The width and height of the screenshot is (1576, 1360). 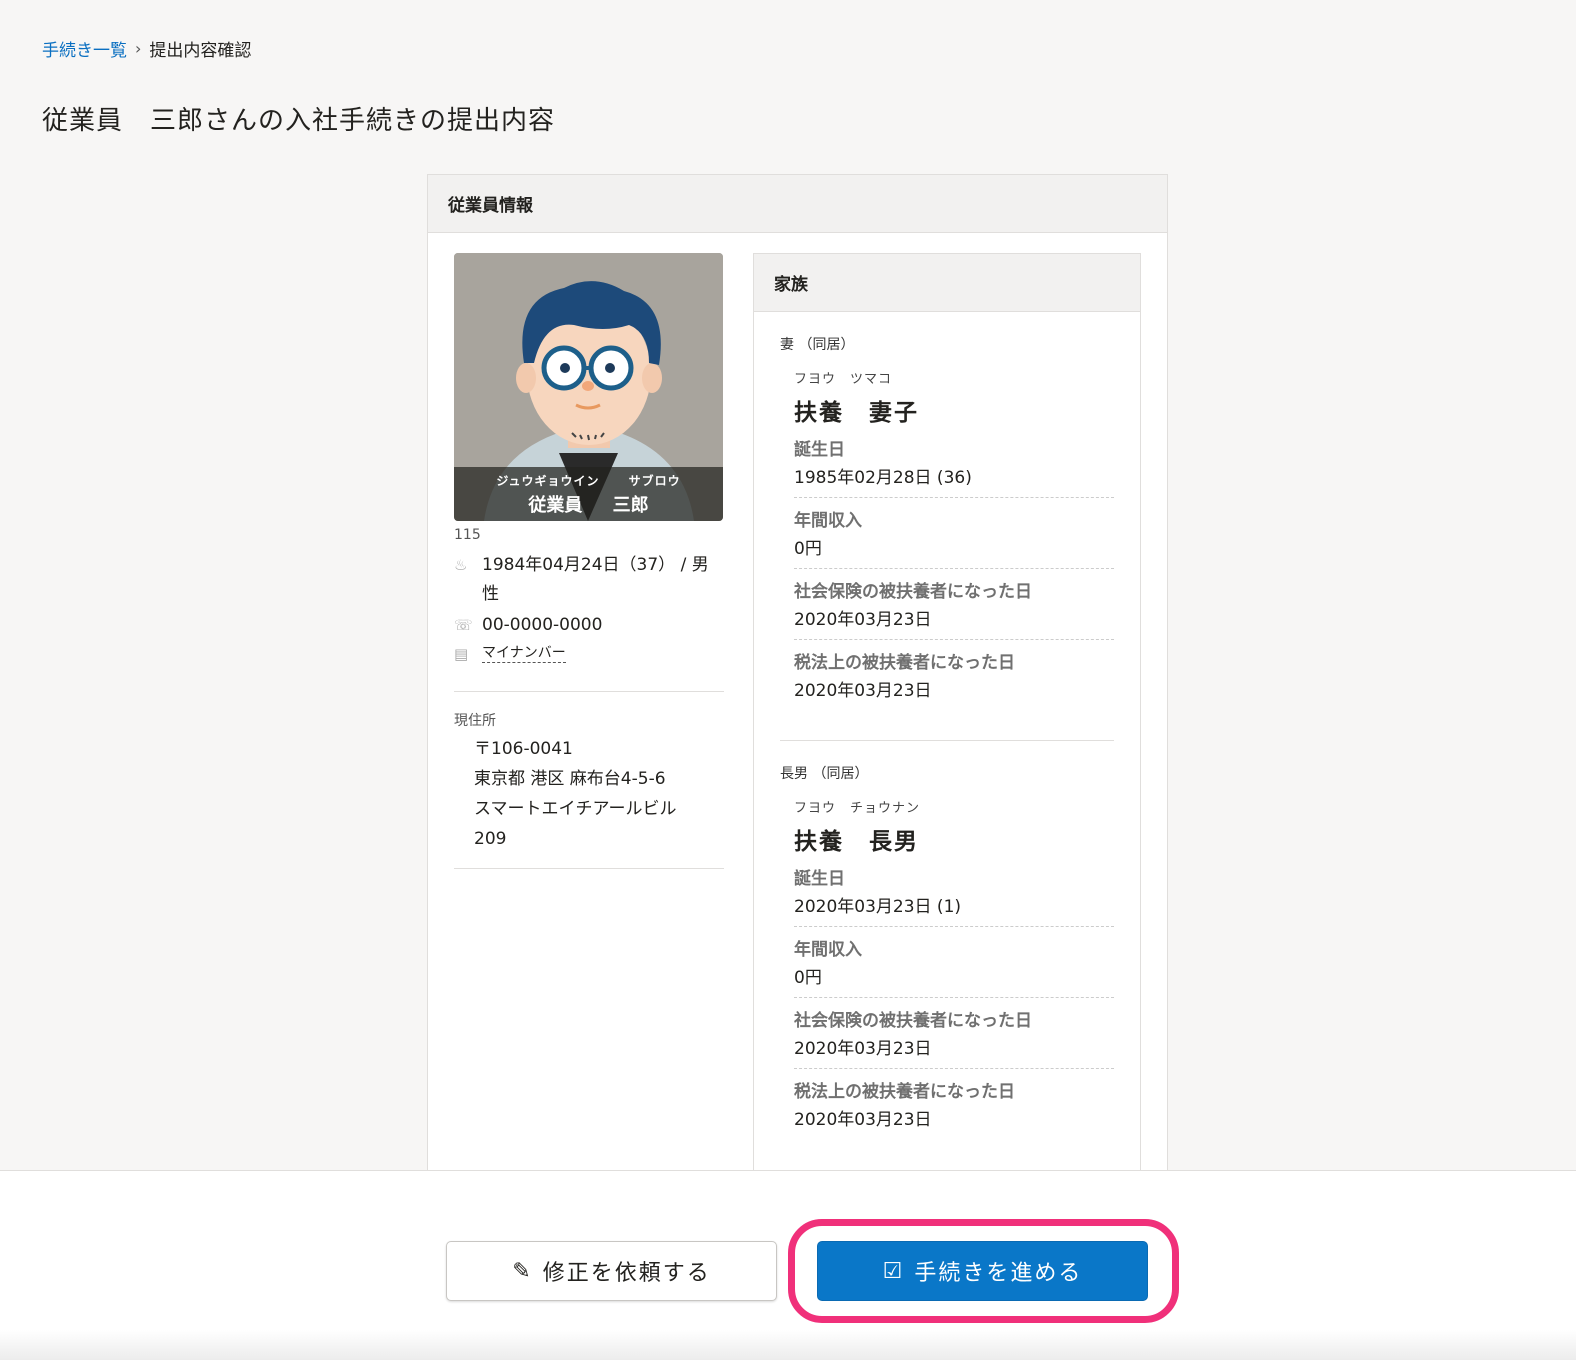 I want to click on member-kana: フヨウ ツマコ, so click(x=843, y=379).